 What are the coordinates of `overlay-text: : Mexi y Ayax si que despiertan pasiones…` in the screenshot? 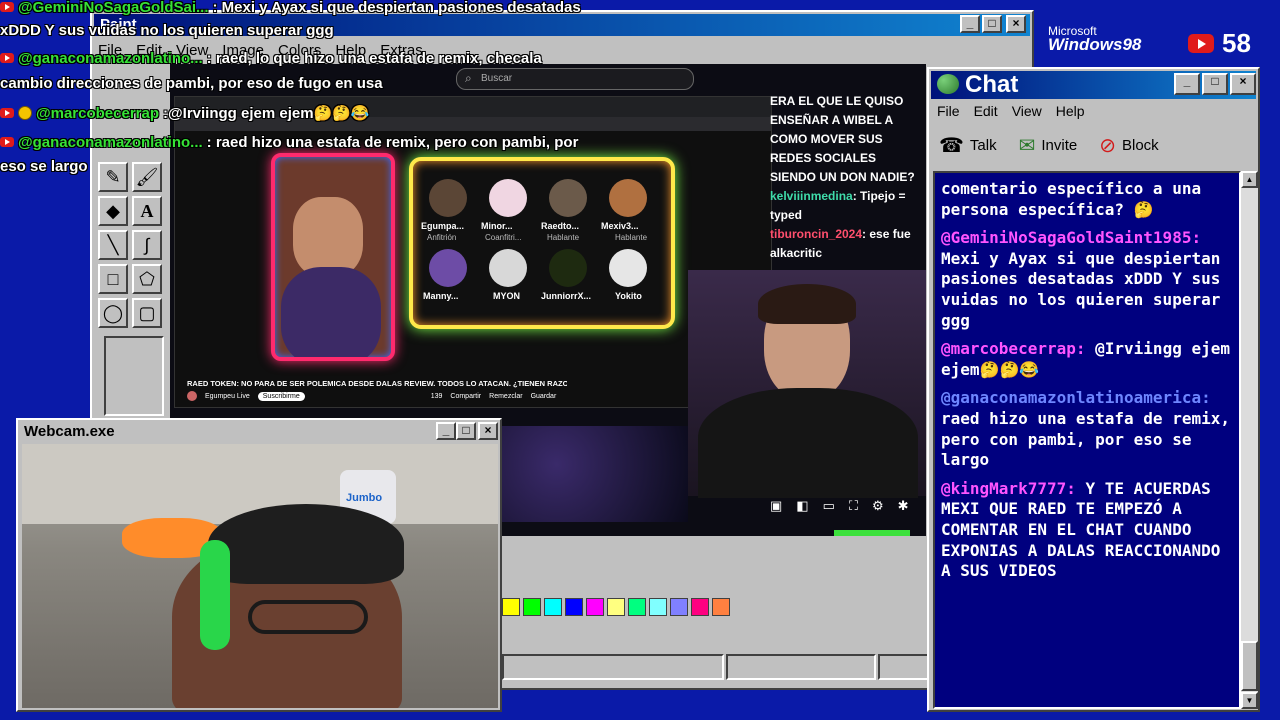 It's located at (396, 8).